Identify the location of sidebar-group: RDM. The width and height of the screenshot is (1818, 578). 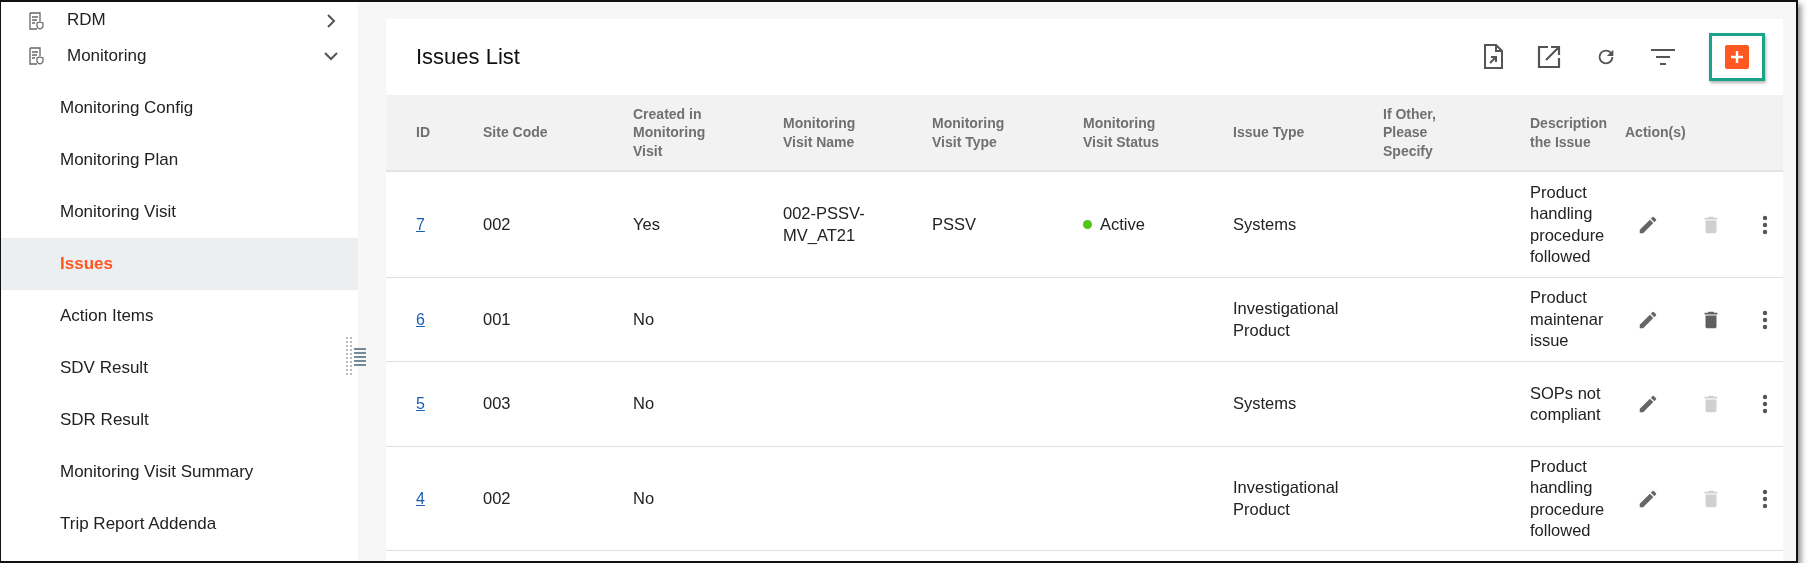
(194, 20).